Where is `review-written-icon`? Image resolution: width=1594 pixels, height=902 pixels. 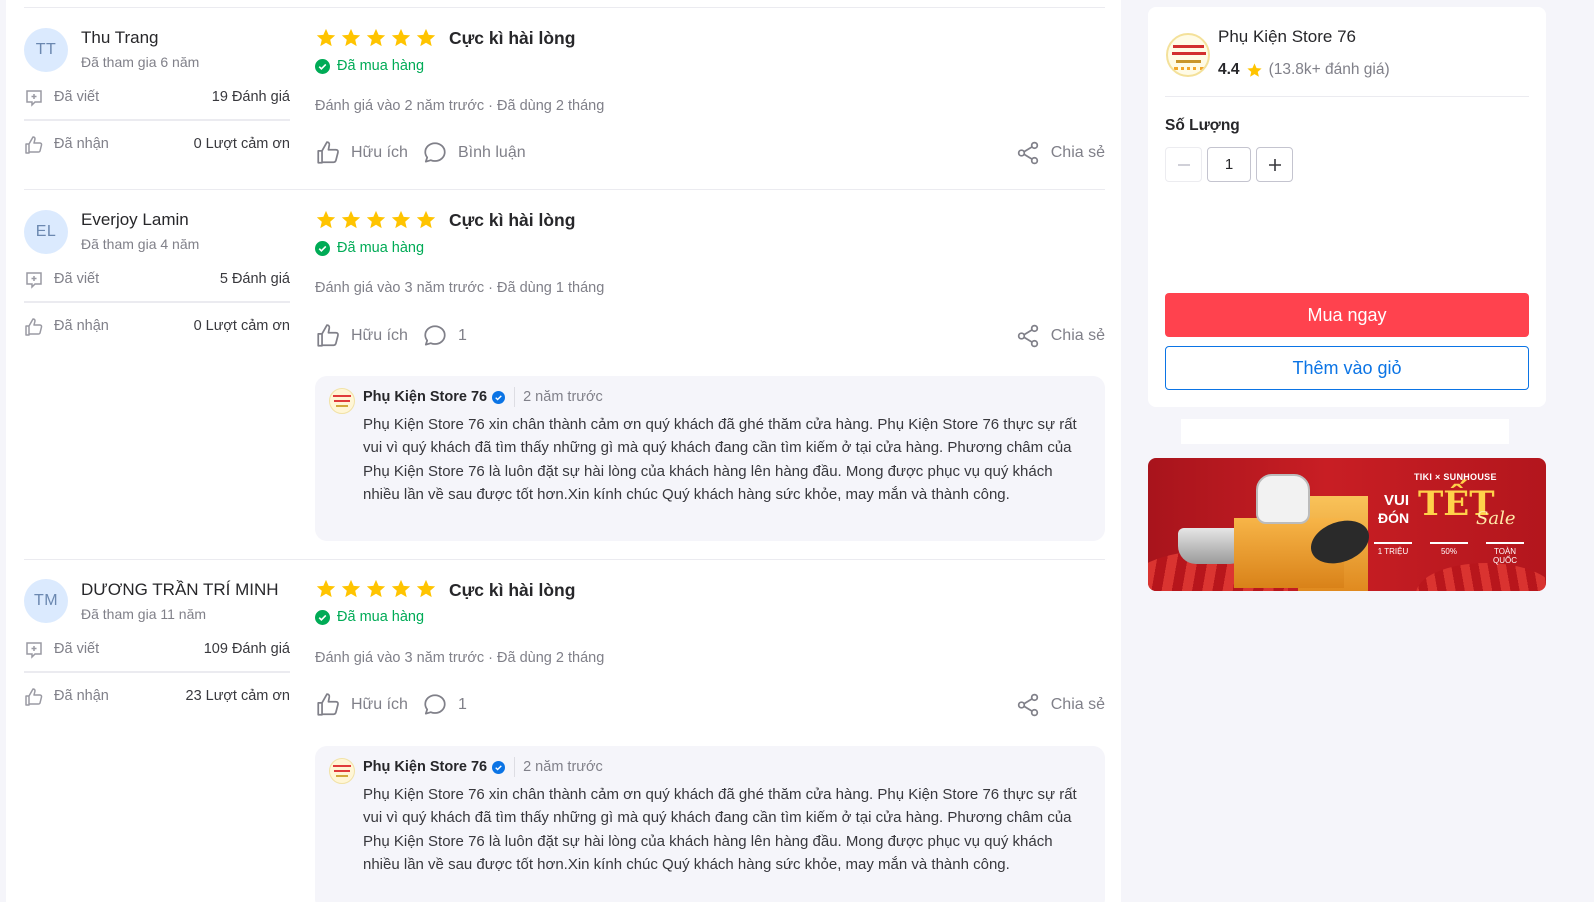 review-written-icon is located at coordinates (34, 650).